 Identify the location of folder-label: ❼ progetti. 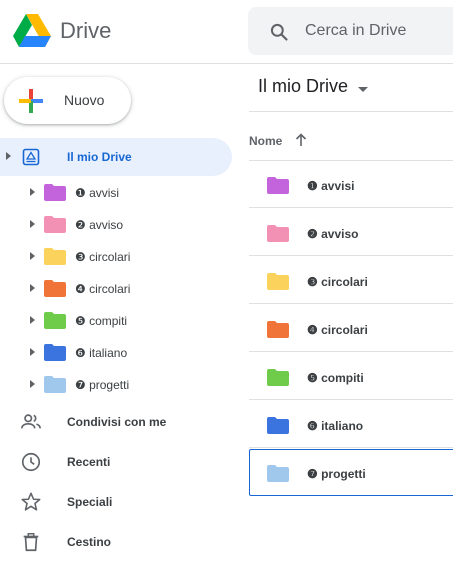
(102, 385).